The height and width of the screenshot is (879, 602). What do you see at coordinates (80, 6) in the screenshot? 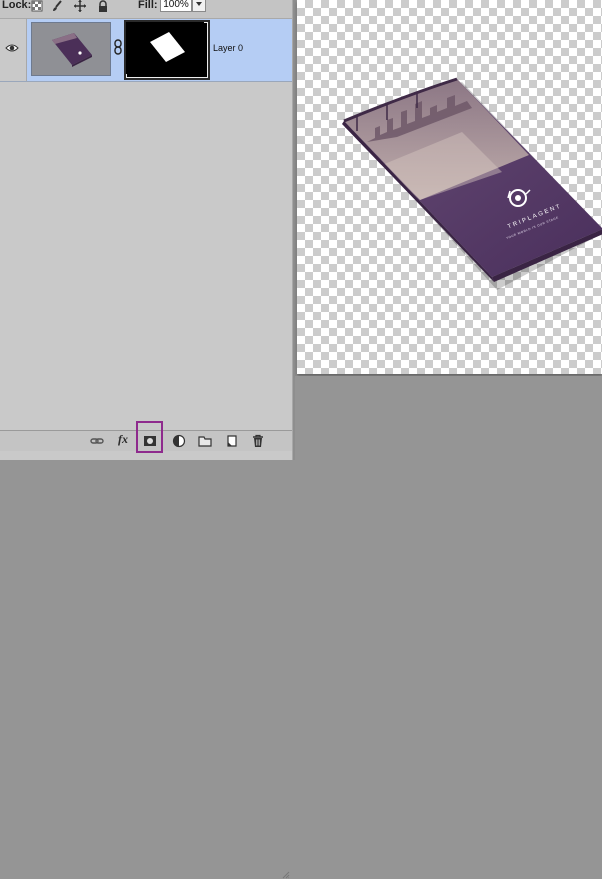
I see `lock-position-icon` at bounding box center [80, 6].